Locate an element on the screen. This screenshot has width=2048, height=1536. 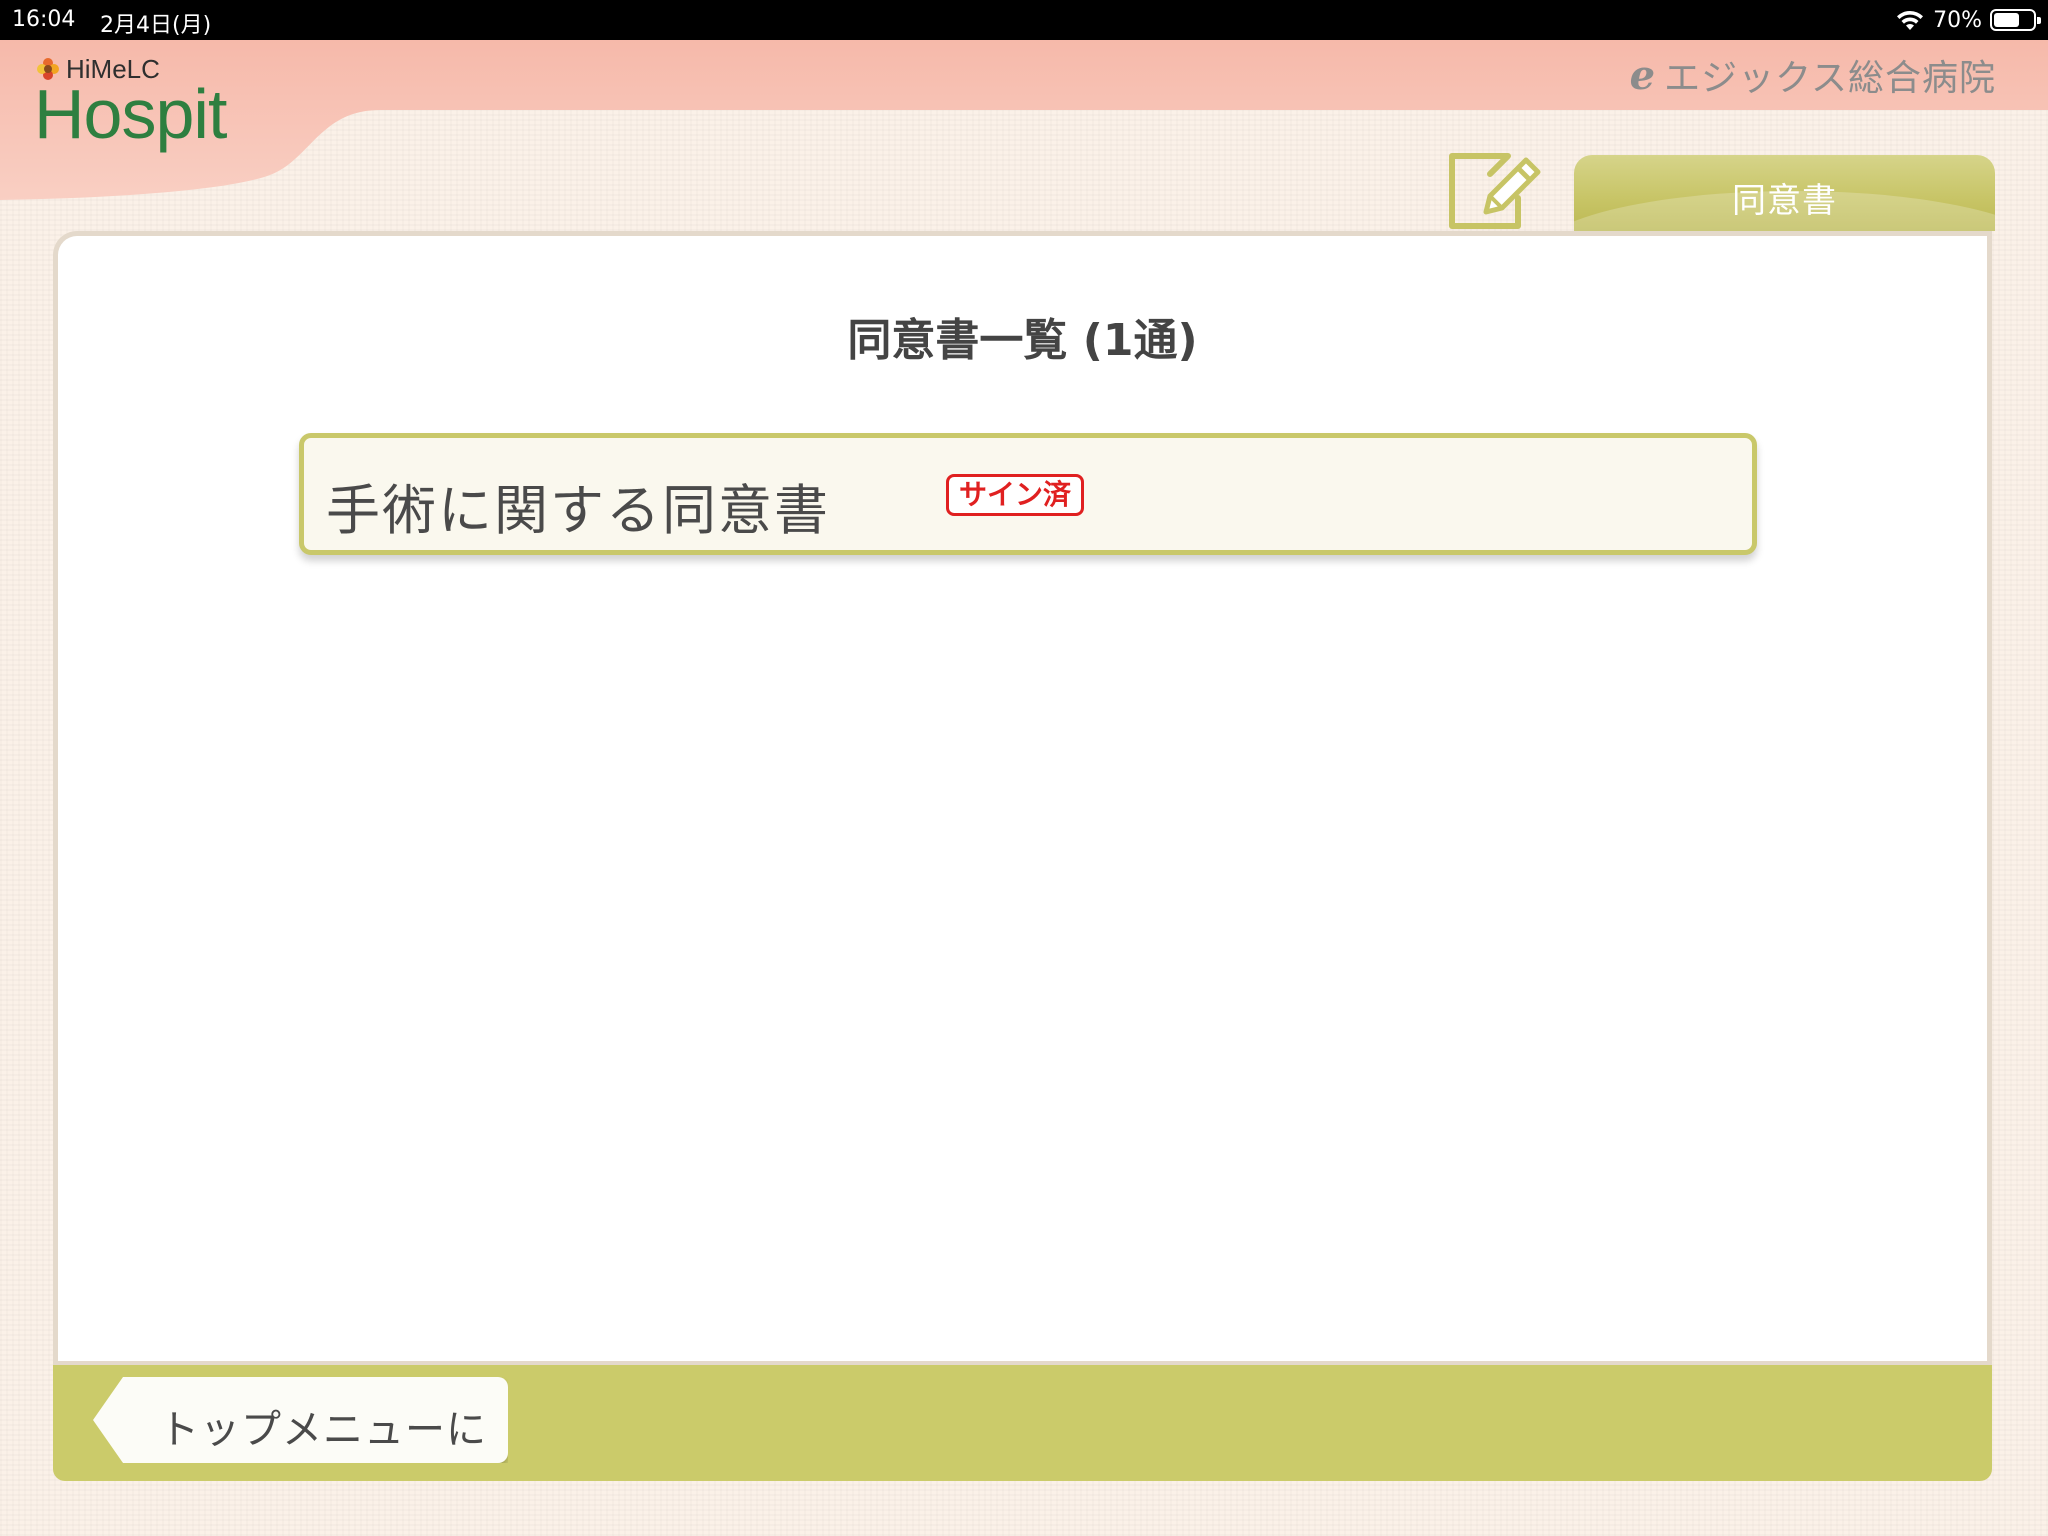
status-right: 70% is located at coordinates (1968, 20).